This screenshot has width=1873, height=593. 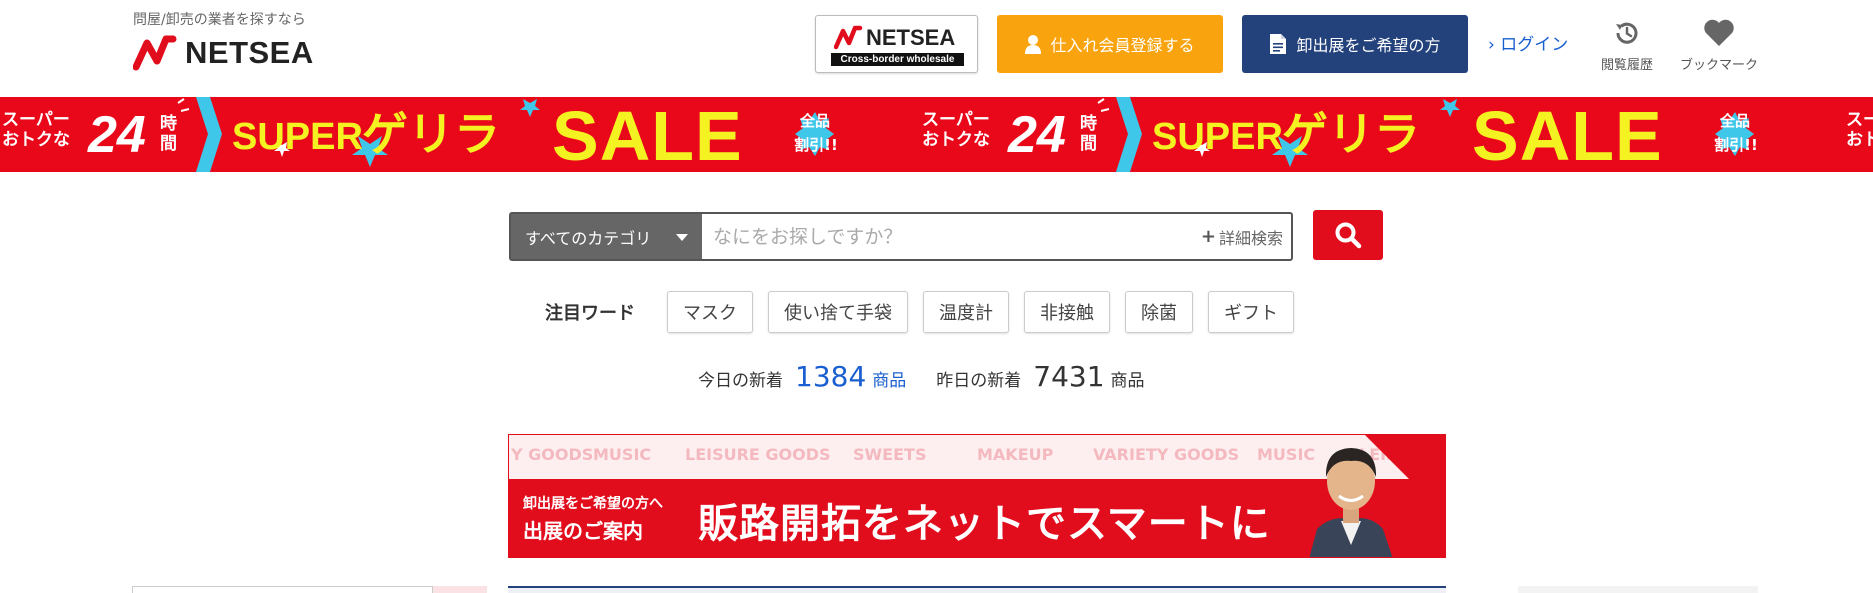 I want to click on exhibit-button: 卸出展をご希望の方, so click(x=1355, y=44).